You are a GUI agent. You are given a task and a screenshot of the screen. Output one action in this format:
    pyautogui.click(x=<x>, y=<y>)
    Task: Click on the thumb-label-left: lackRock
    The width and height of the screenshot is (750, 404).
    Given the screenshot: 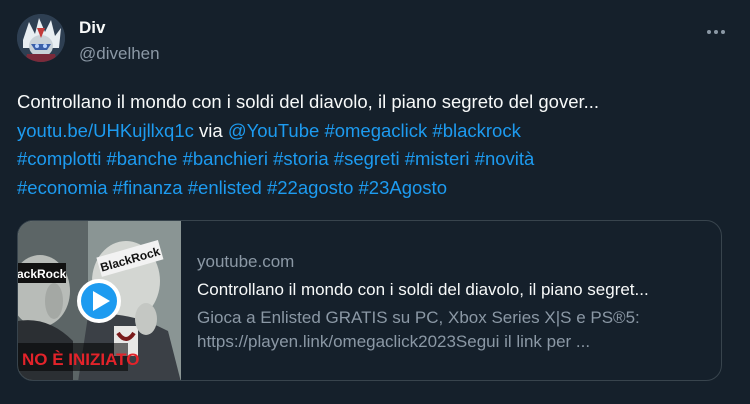 What is the action you would take?
    pyautogui.click(x=42, y=274)
    